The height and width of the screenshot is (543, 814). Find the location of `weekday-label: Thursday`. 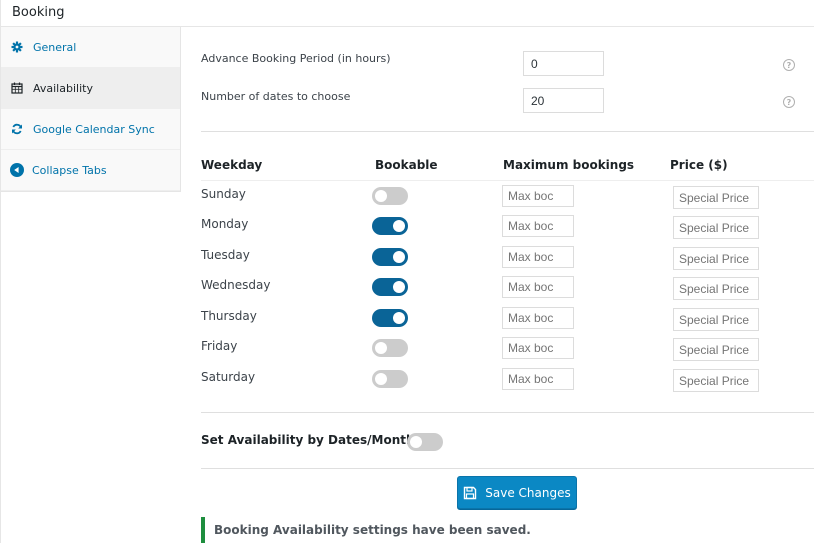

weekday-label: Thursday is located at coordinates (229, 316).